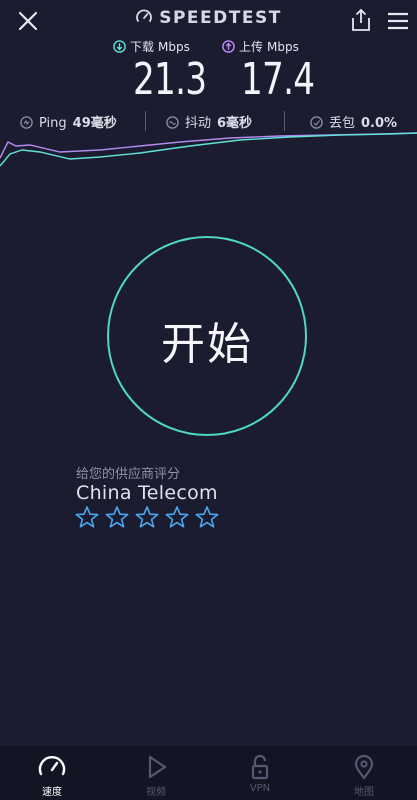 This screenshot has height=800, width=417. I want to click on download-arrow-icon, so click(119, 46).